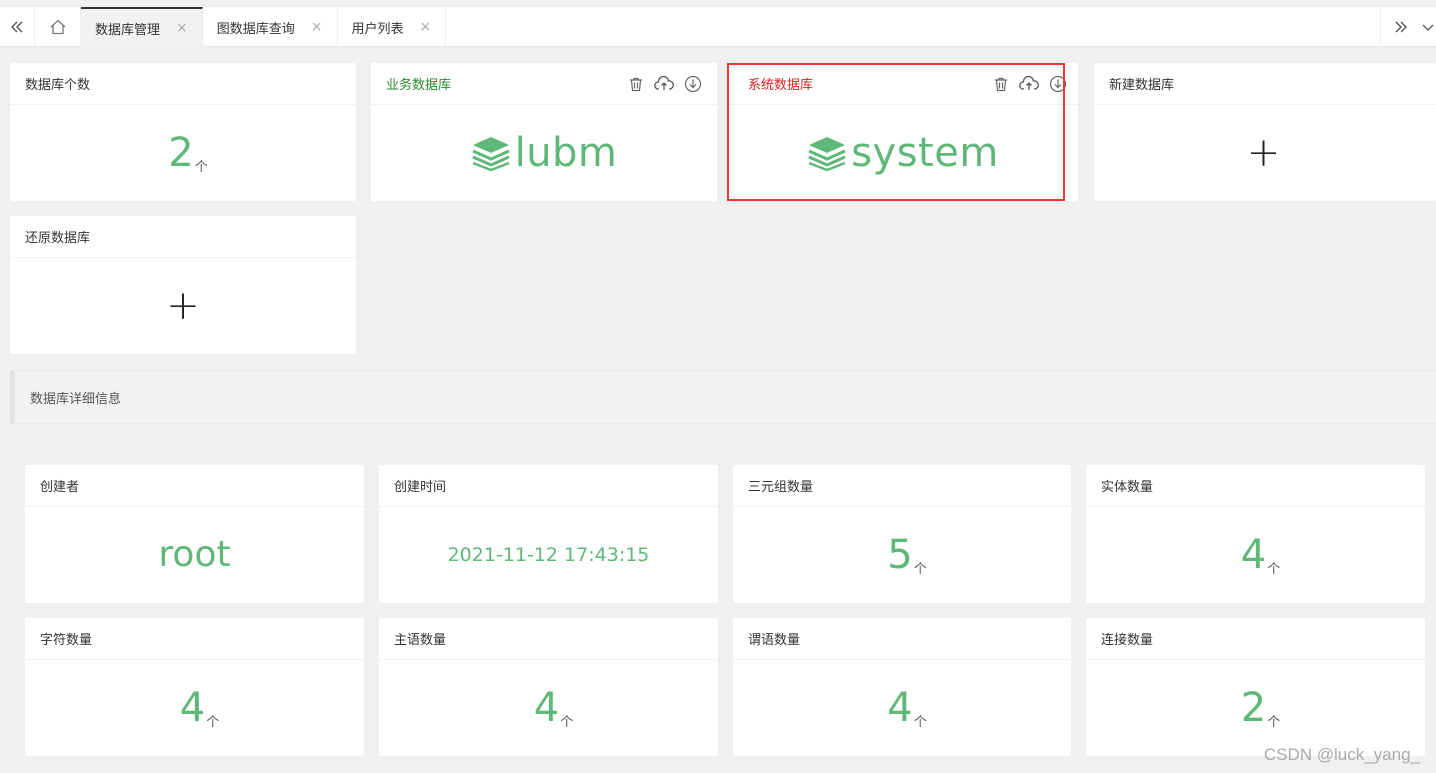  Describe the element at coordinates (201, 167) in the screenshot. I see `db-count-unit: 个` at that location.